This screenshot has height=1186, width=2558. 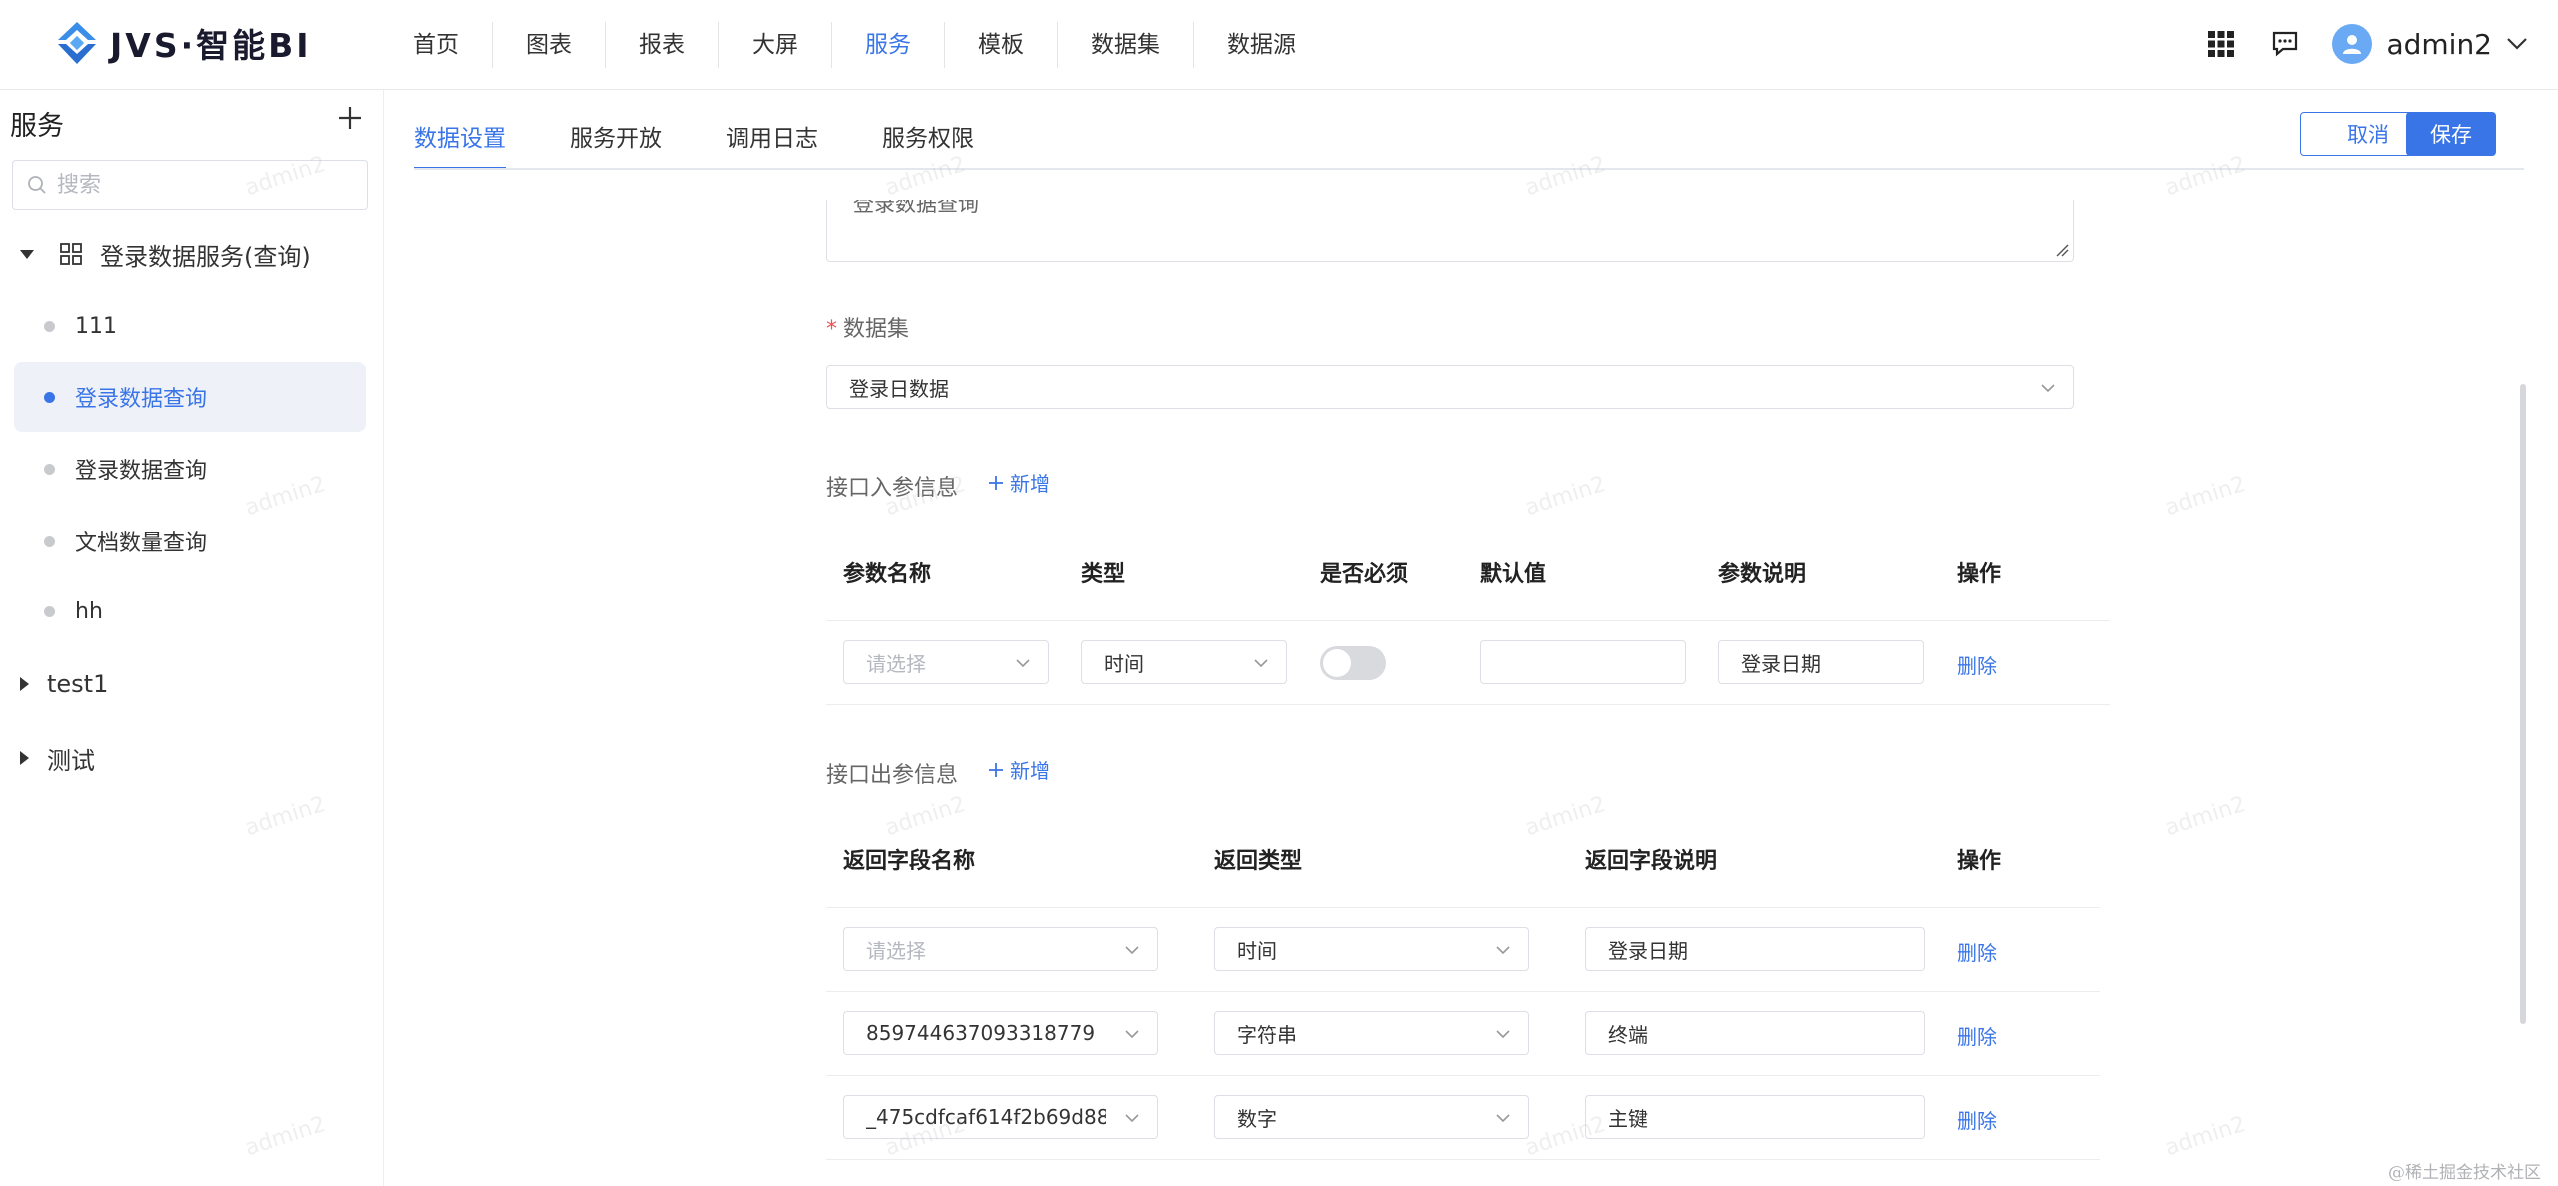 What do you see at coordinates (1821, 662) in the screenshot?
I see `param-desc-input: 登录日期` at bounding box center [1821, 662].